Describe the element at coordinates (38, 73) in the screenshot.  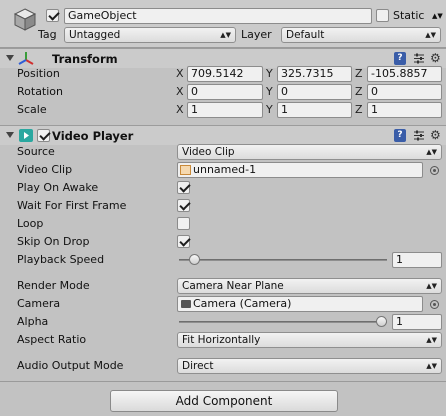
I see `position-label: Position` at that location.